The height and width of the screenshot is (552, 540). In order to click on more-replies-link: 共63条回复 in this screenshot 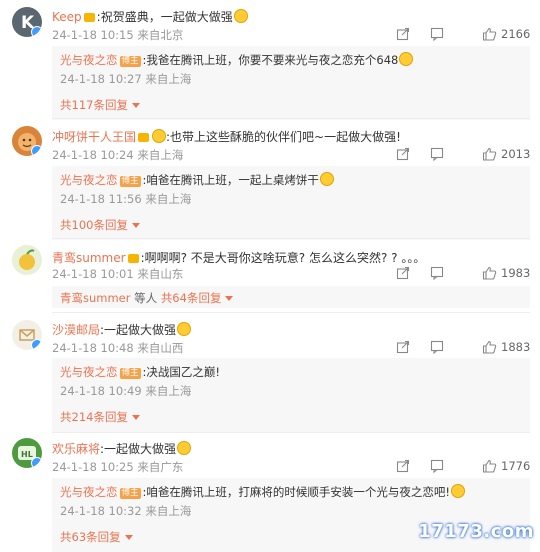, I will do `click(96, 537)`.